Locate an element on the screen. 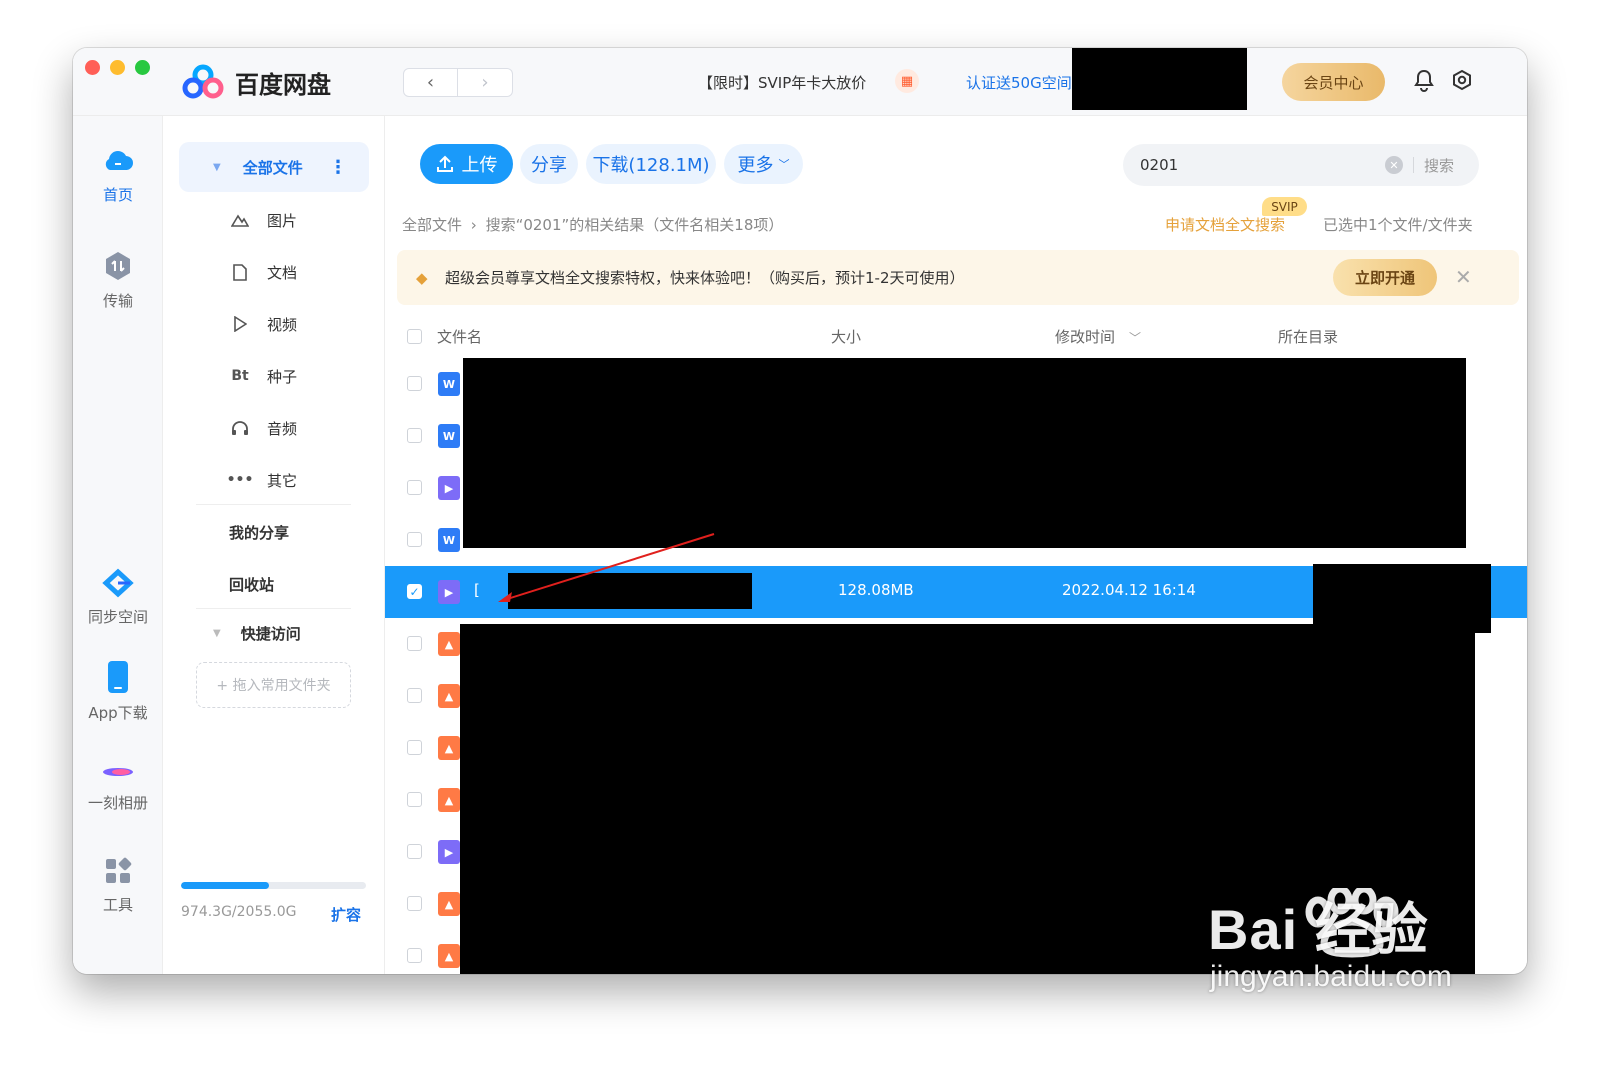 The height and width of the screenshot is (1071, 1600). rail-item-album: 一刻相册 is located at coordinates (118, 786).